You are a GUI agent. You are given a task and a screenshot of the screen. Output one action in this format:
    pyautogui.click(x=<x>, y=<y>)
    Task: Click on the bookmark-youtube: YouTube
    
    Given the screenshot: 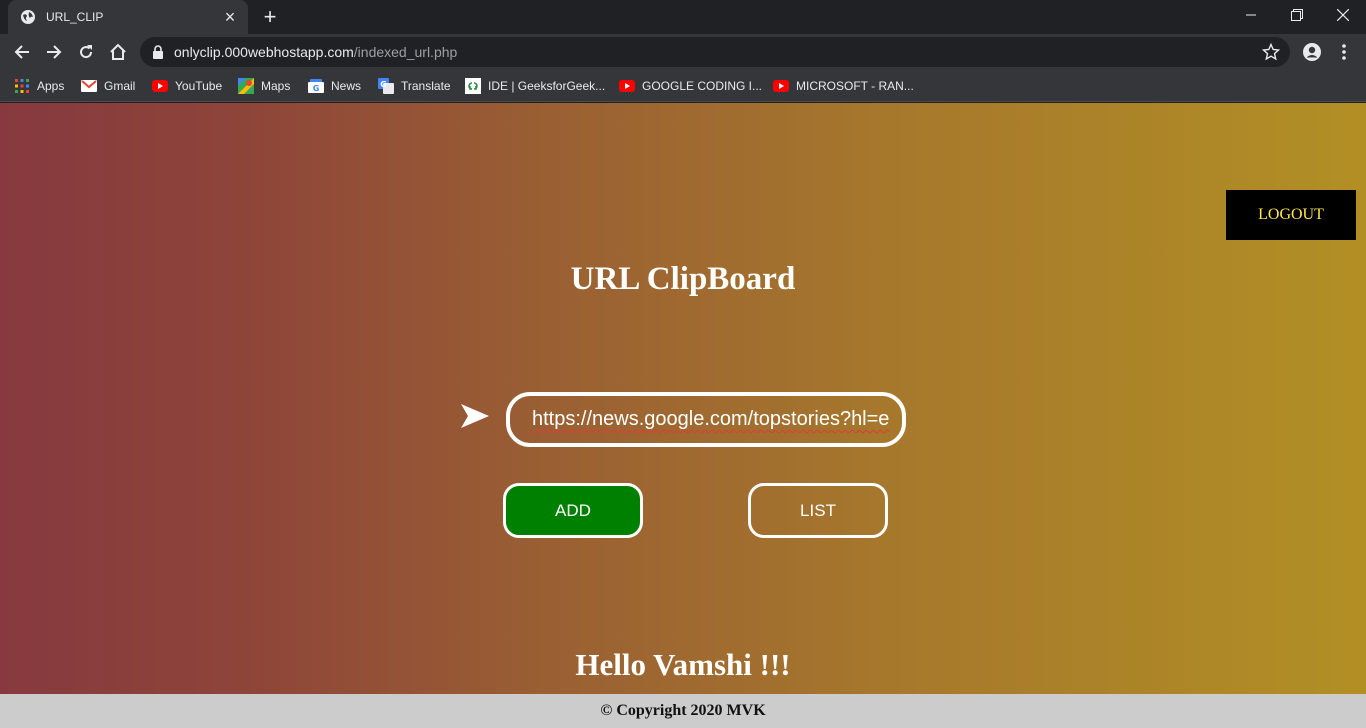 What is the action you would take?
    pyautogui.click(x=187, y=86)
    